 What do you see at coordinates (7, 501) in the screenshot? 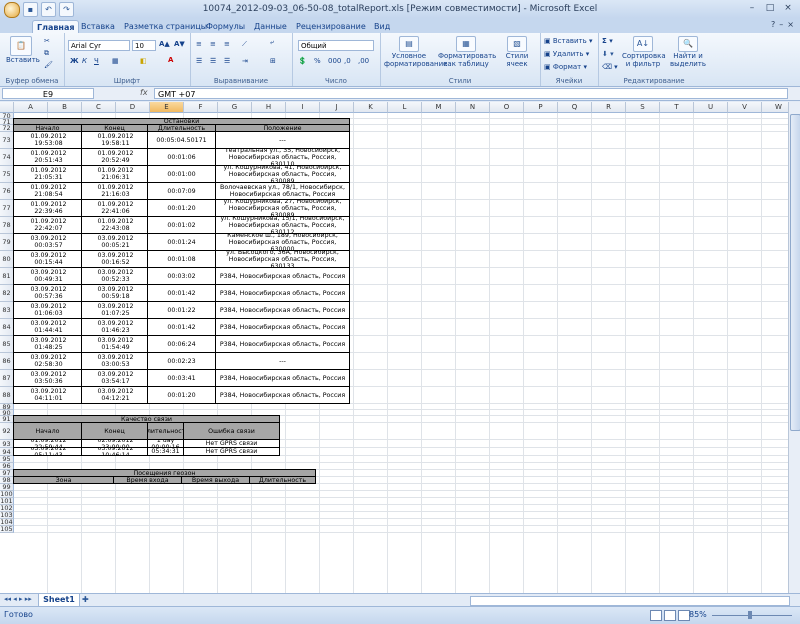
I see `row-header: 101` at bounding box center [7, 501].